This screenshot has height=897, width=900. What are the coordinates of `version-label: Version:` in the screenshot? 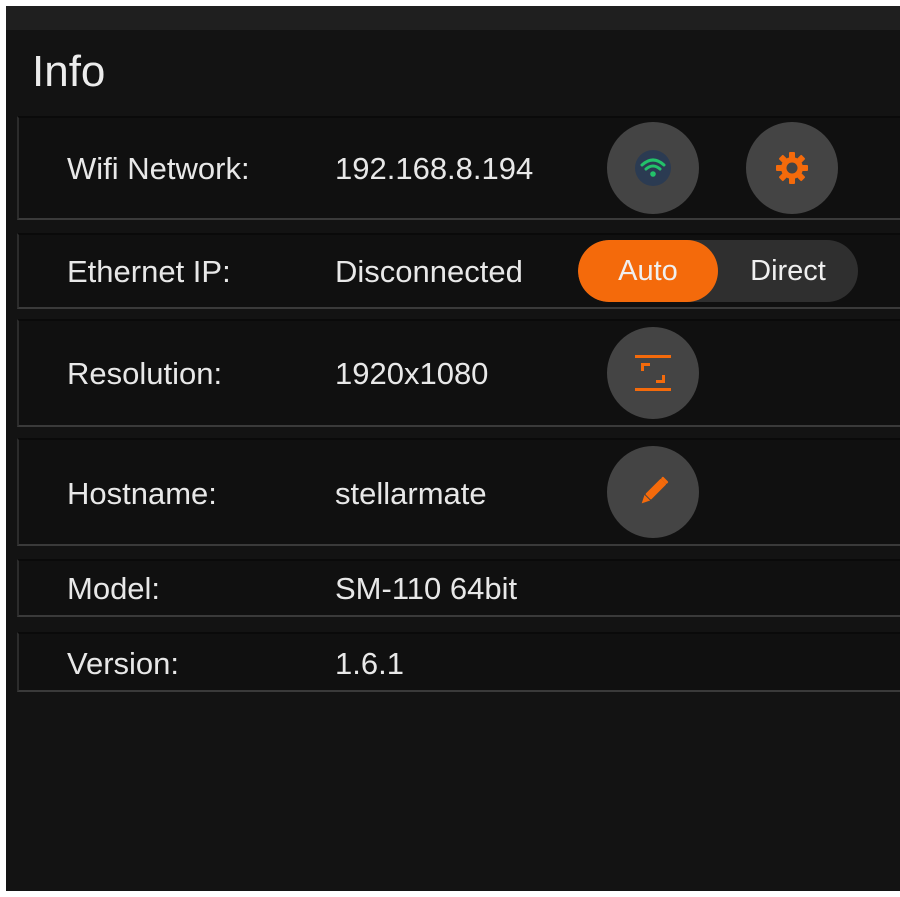 It's located at (123, 663).